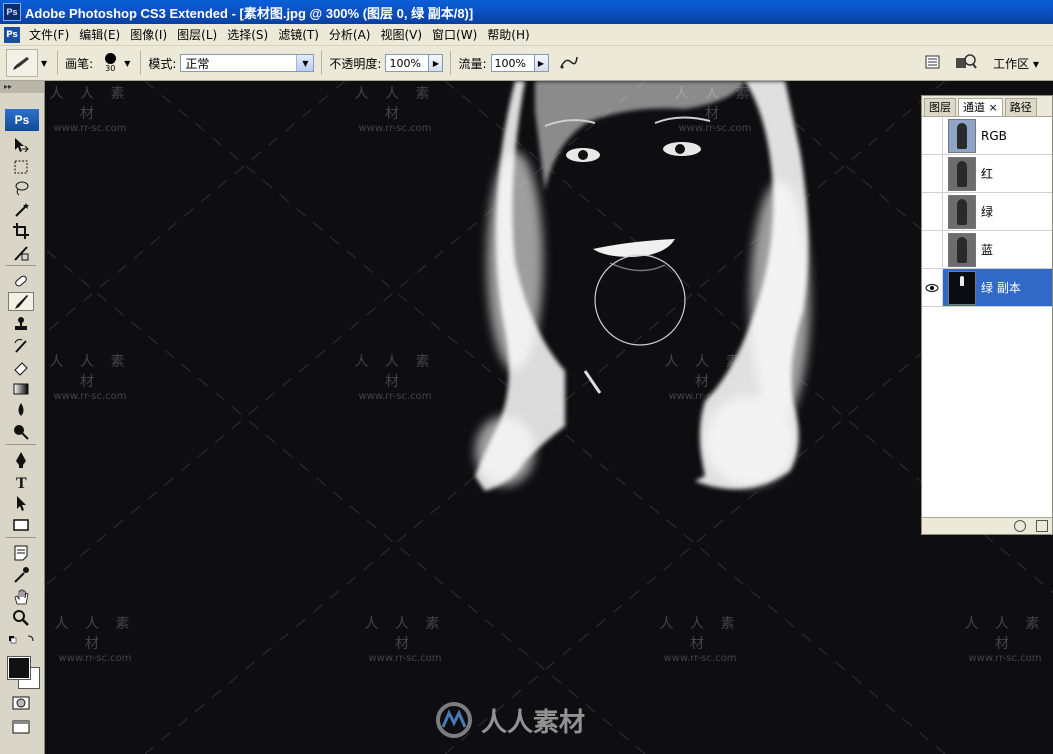 The width and height of the screenshot is (1053, 754). I want to click on brush-dropdown-icon: ▼, so click(127, 63).